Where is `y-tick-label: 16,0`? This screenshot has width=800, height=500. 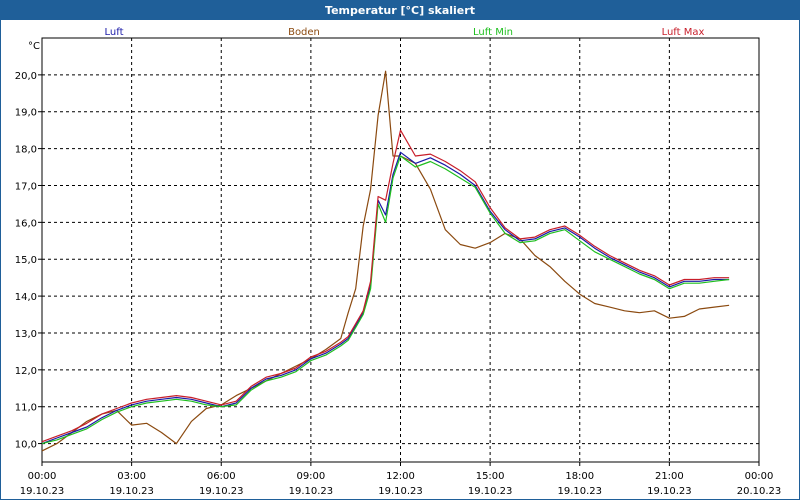
y-tick-label: 16,0 is located at coordinates (26, 223).